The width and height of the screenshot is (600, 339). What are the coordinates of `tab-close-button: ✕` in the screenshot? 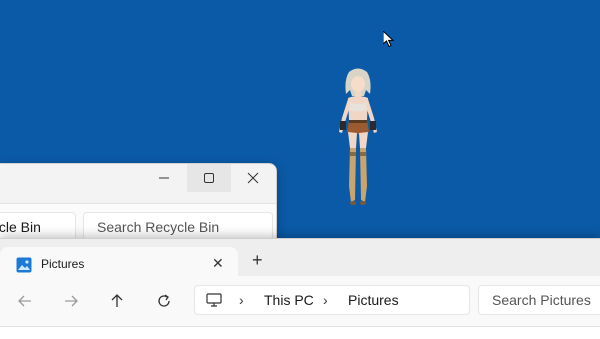 It's located at (218, 263).